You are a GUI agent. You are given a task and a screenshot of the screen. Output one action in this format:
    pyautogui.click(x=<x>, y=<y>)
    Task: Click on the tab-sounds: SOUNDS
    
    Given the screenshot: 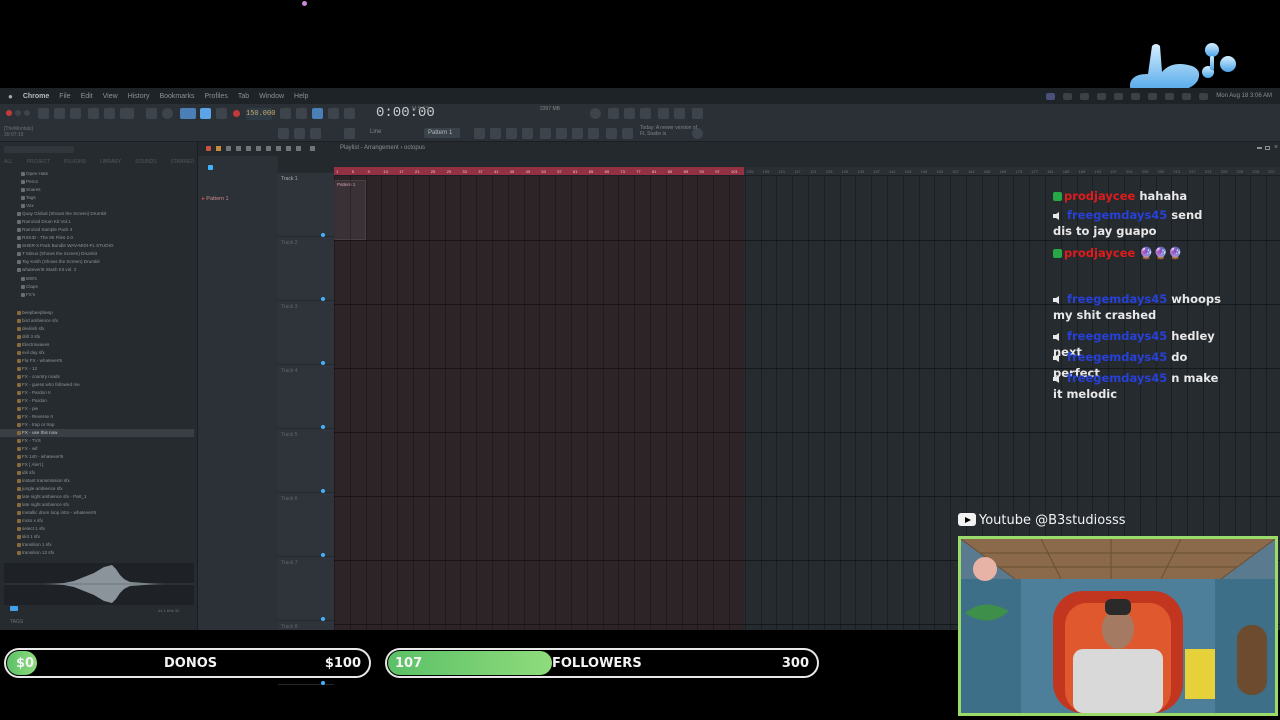 What is the action you would take?
    pyautogui.click(x=145, y=163)
    